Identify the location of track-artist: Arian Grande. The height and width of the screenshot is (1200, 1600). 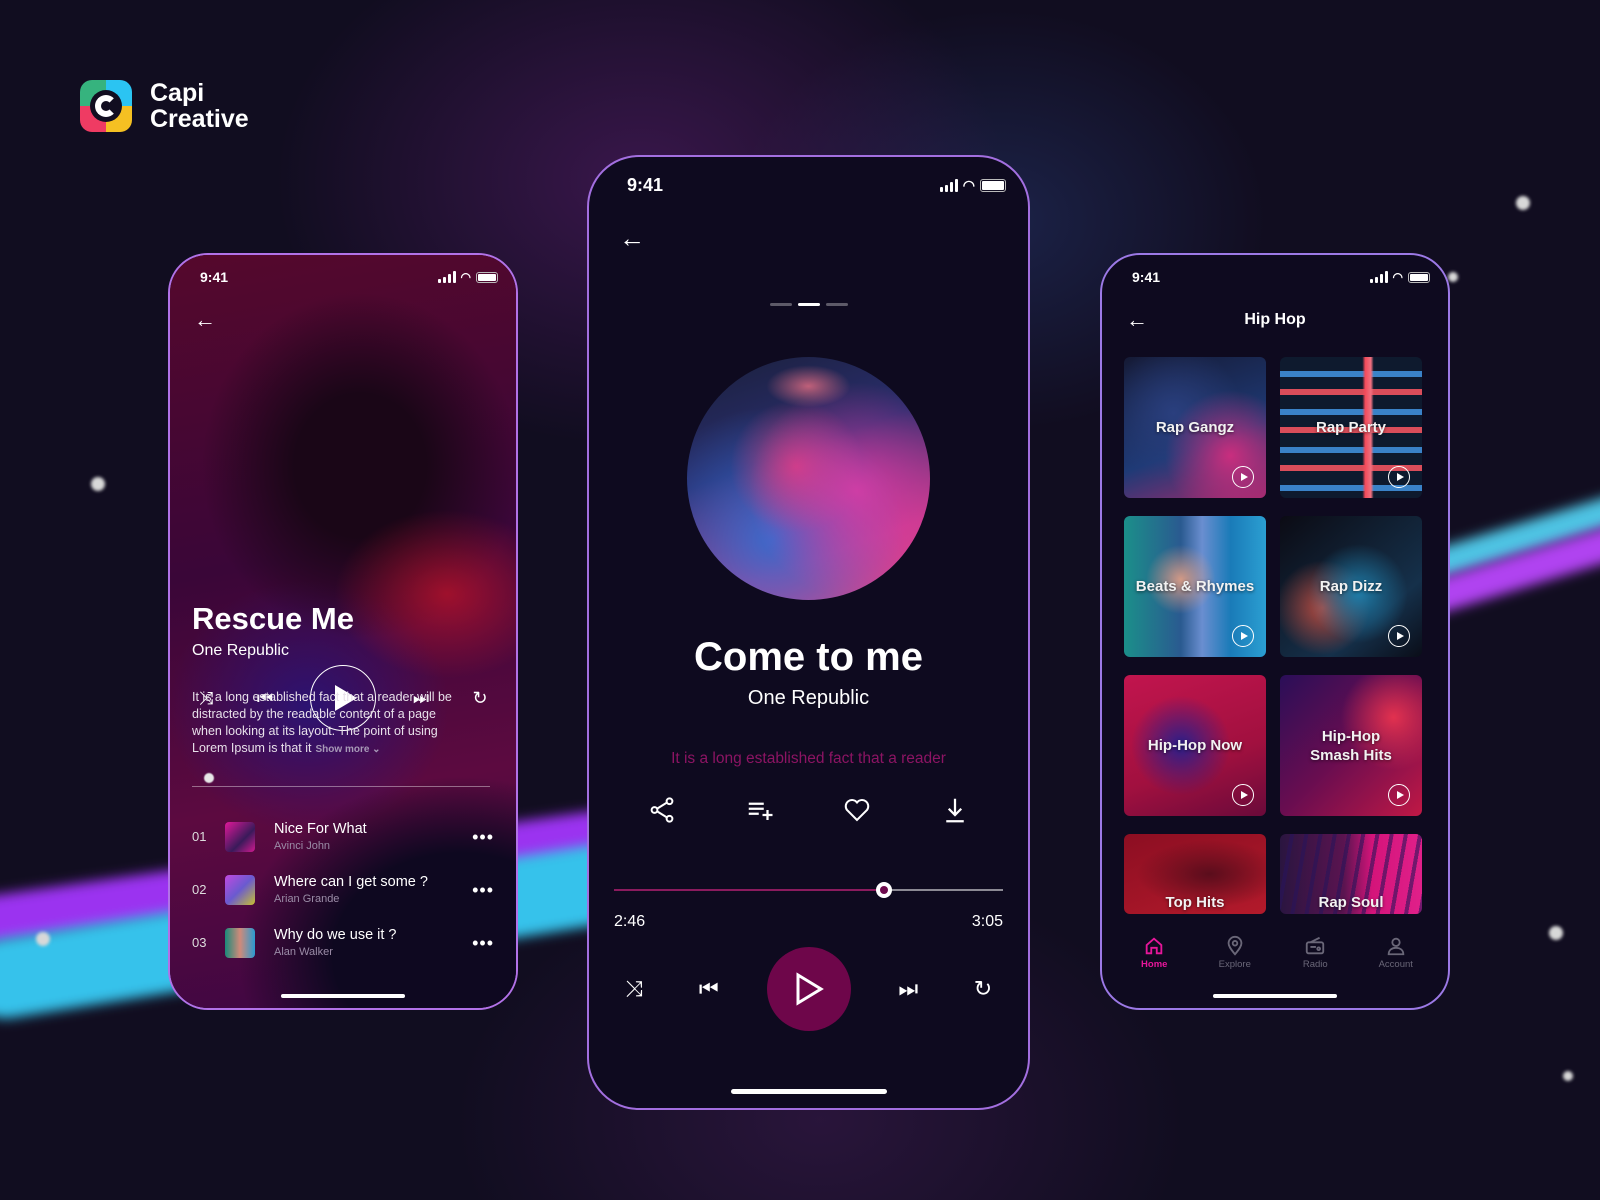
(307, 899).